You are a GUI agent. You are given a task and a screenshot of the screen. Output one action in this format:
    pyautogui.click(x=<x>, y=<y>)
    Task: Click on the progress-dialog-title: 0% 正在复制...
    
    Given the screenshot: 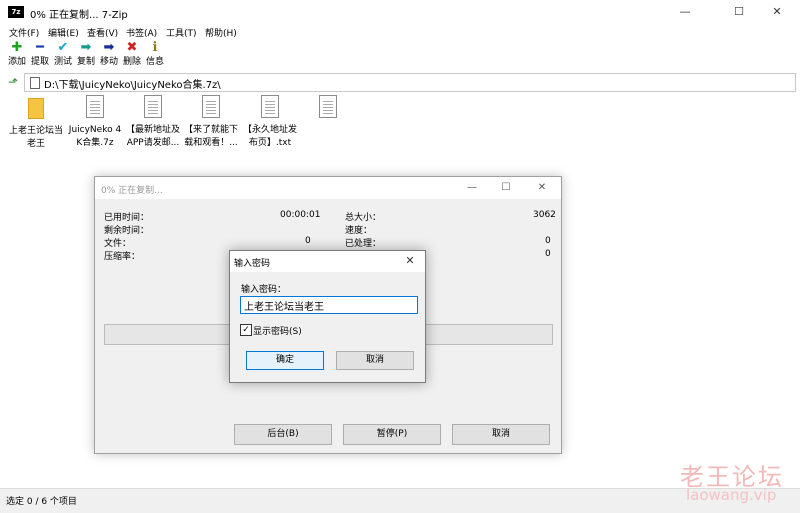 What is the action you would take?
    pyautogui.click(x=132, y=191)
    